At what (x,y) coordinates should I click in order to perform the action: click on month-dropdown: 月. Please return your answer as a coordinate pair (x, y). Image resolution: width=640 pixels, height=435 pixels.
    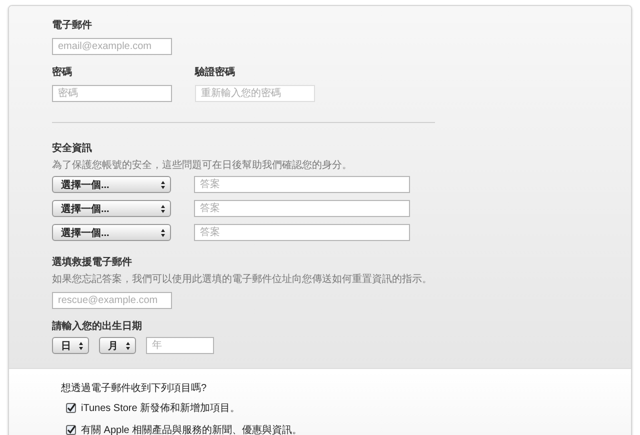
    Looking at the image, I should click on (117, 345).